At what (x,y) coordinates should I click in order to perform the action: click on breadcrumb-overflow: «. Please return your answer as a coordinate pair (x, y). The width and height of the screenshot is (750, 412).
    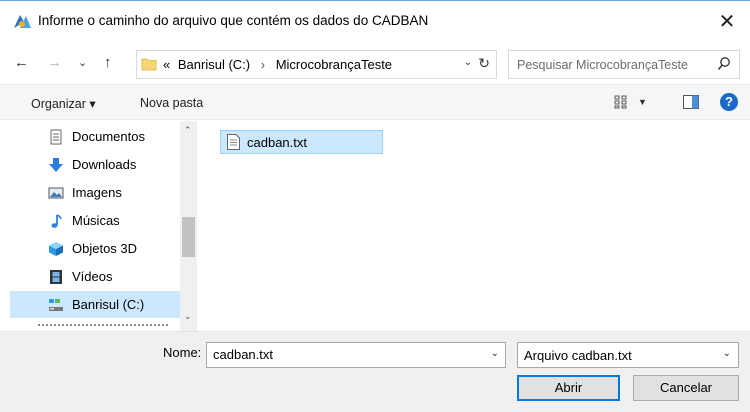
    Looking at the image, I should click on (166, 64).